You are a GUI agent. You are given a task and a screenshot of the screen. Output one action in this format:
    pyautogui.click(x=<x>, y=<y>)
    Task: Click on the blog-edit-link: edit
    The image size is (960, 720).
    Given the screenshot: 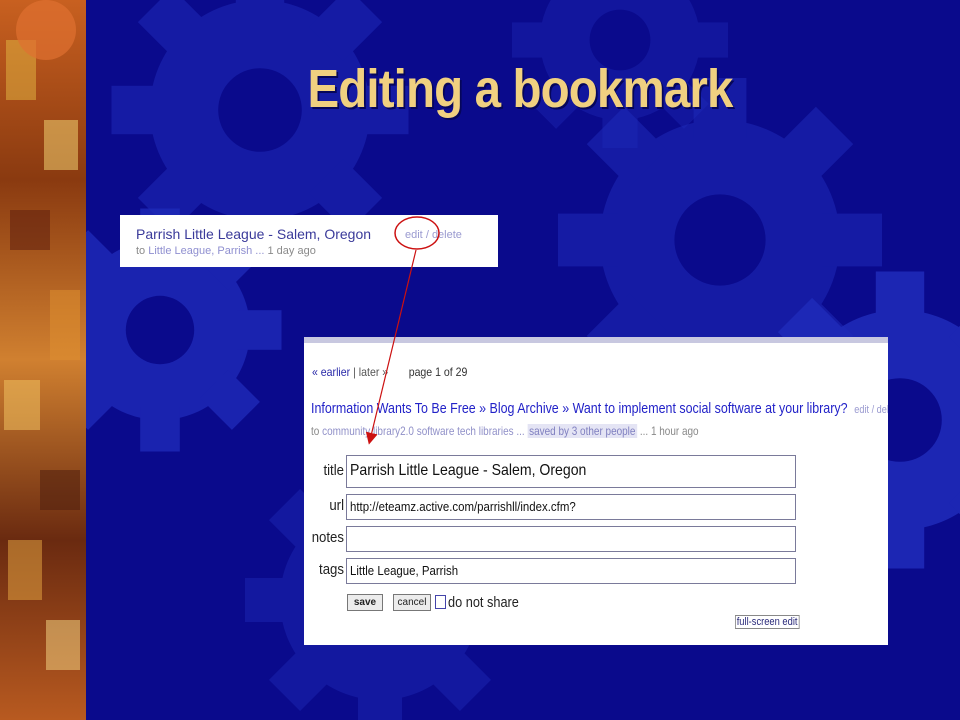 What is the action you would take?
    pyautogui.click(x=861, y=410)
    